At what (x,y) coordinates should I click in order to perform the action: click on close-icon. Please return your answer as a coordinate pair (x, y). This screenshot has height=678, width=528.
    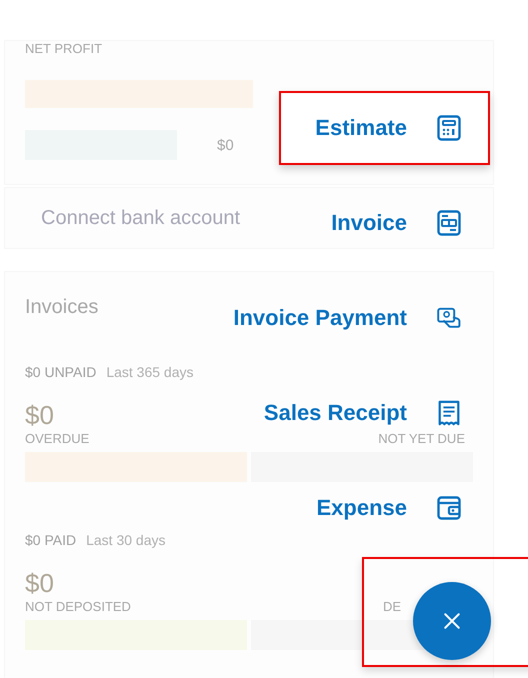
    Looking at the image, I should click on (452, 621).